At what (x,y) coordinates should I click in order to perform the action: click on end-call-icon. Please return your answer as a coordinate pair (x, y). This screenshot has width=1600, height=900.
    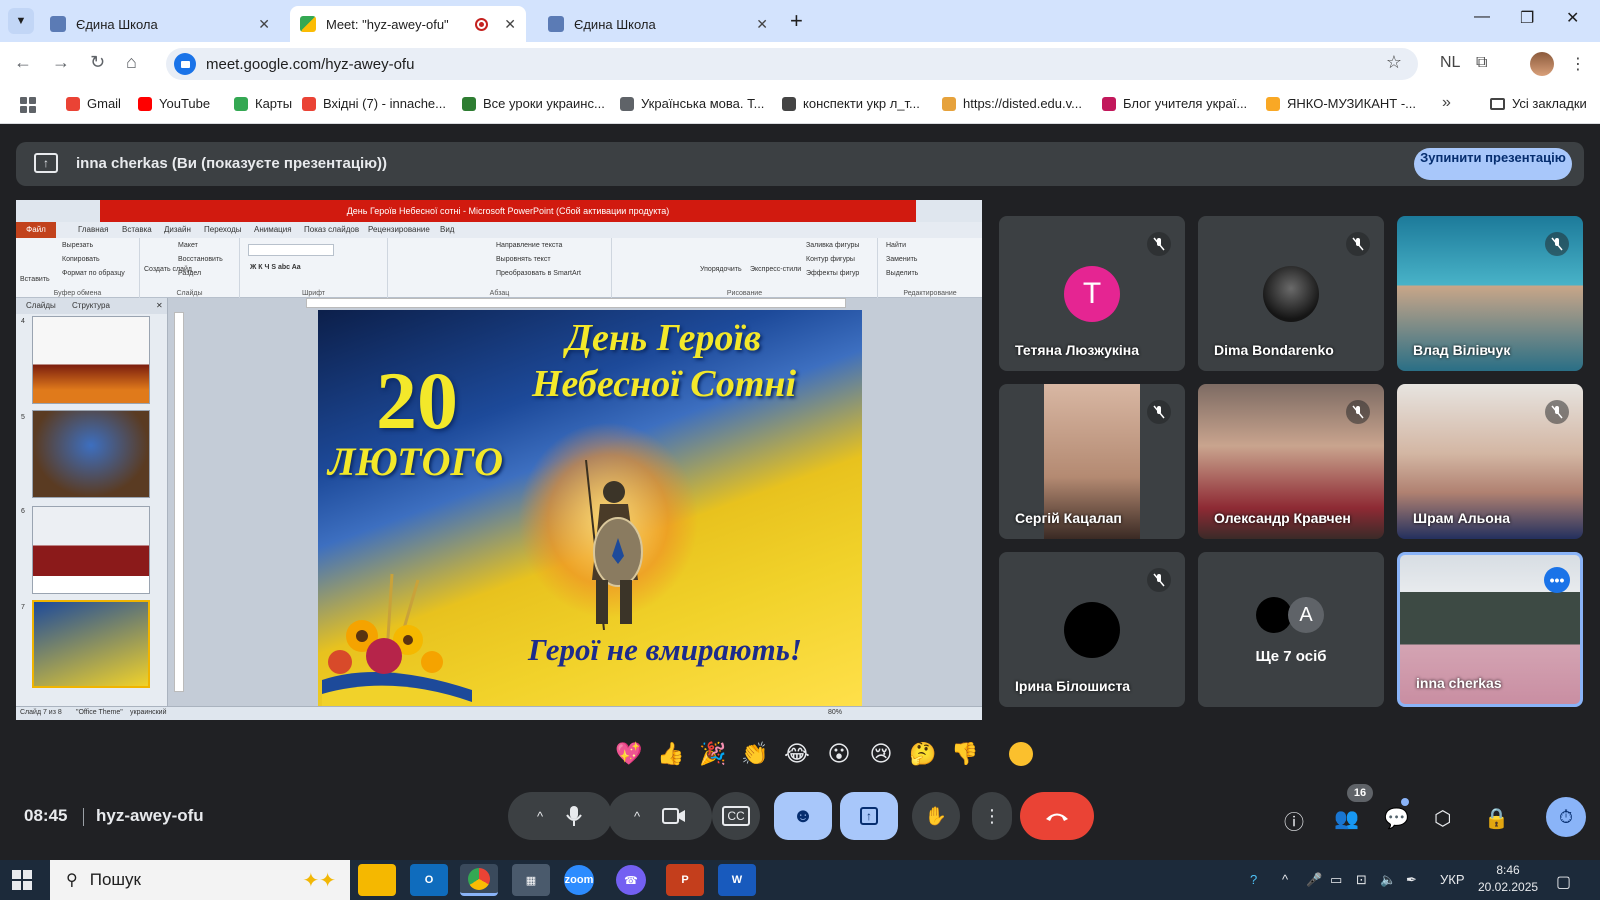
    Looking at the image, I should click on (1057, 816).